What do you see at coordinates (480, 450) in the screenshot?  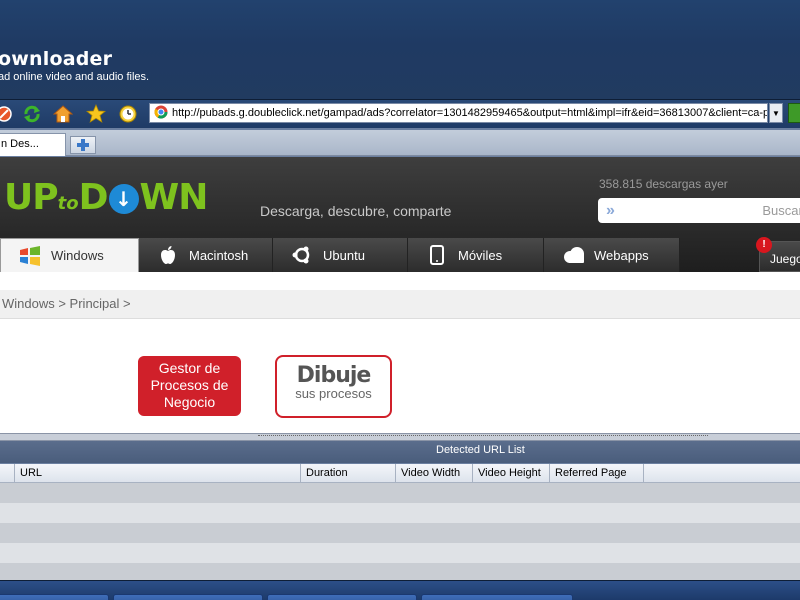 I see `detected-list-title: Detected URL List` at bounding box center [480, 450].